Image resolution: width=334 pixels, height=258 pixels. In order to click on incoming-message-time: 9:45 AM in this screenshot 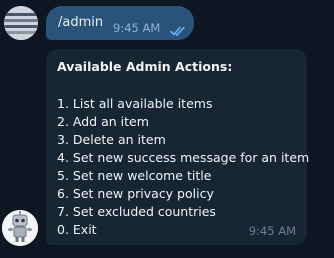, I will do `click(272, 231)`.